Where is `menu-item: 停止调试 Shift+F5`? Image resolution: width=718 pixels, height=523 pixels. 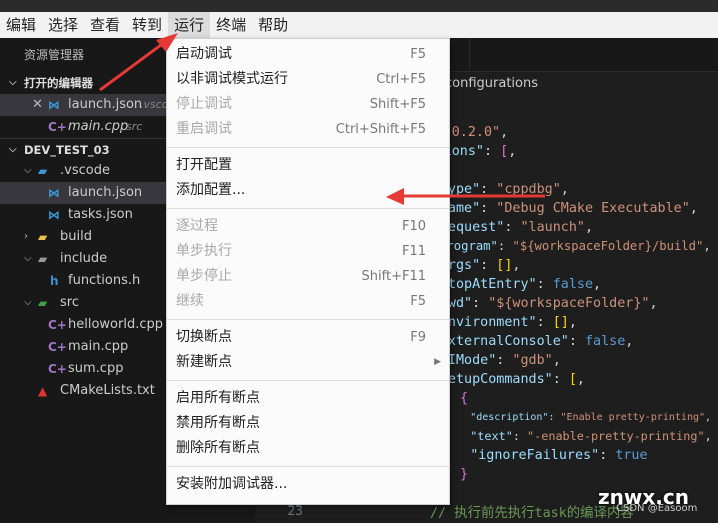 menu-item: 停止调试 Shift+F5 is located at coordinates (308, 104).